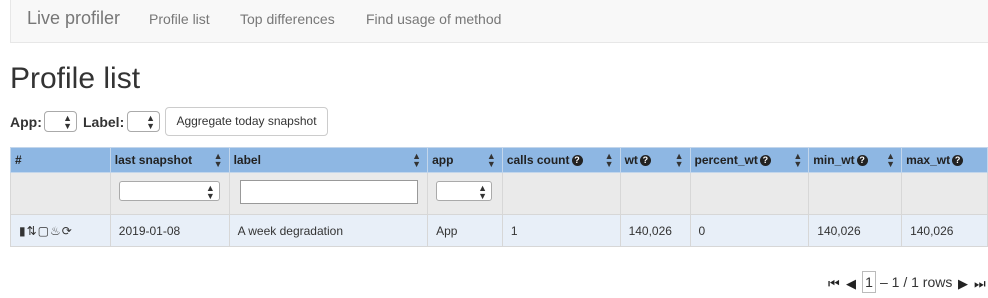  Describe the element at coordinates (433, 19) in the screenshot. I see `nav-find-usage: Find usage of method` at that location.